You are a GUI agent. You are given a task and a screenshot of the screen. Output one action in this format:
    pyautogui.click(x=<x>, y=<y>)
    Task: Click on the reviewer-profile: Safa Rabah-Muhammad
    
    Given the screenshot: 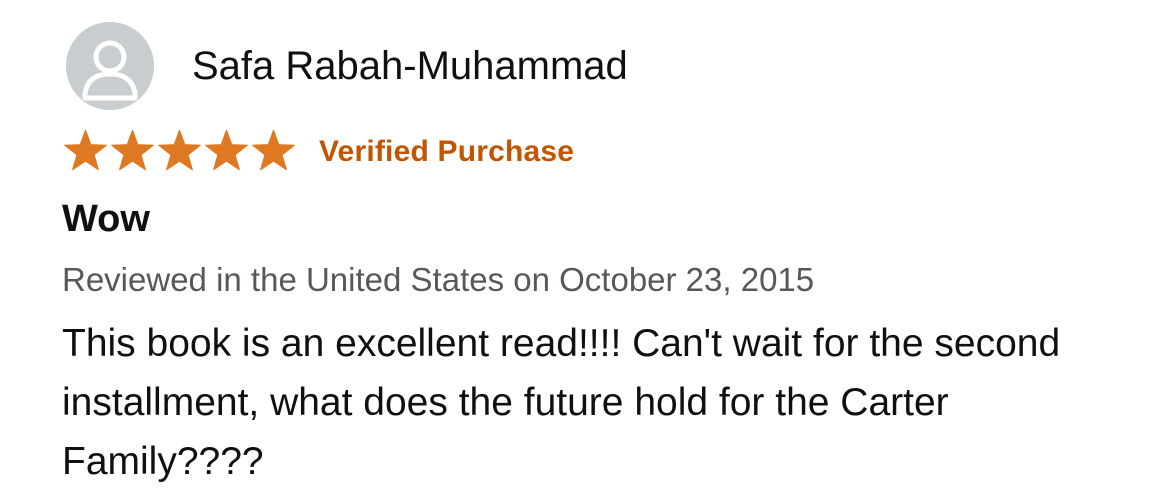 What is the action you would take?
    pyautogui.click(x=347, y=66)
    